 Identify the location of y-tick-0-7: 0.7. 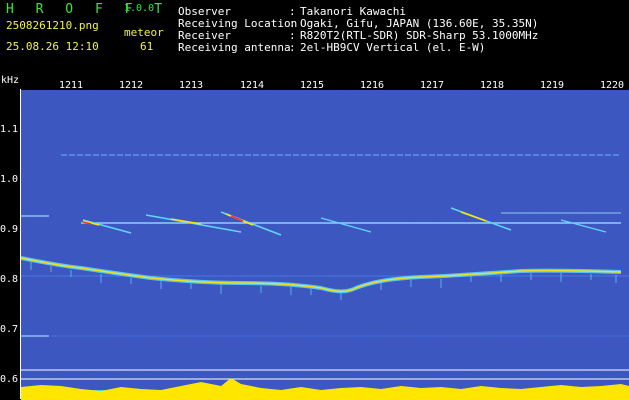
(9, 329).